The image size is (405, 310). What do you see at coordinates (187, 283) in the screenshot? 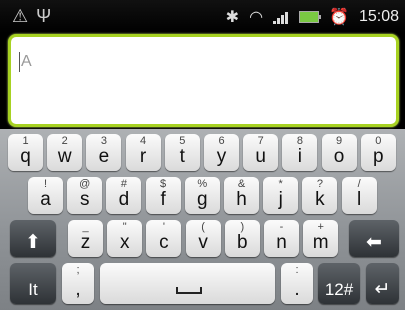
I see `space-key` at bounding box center [187, 283].